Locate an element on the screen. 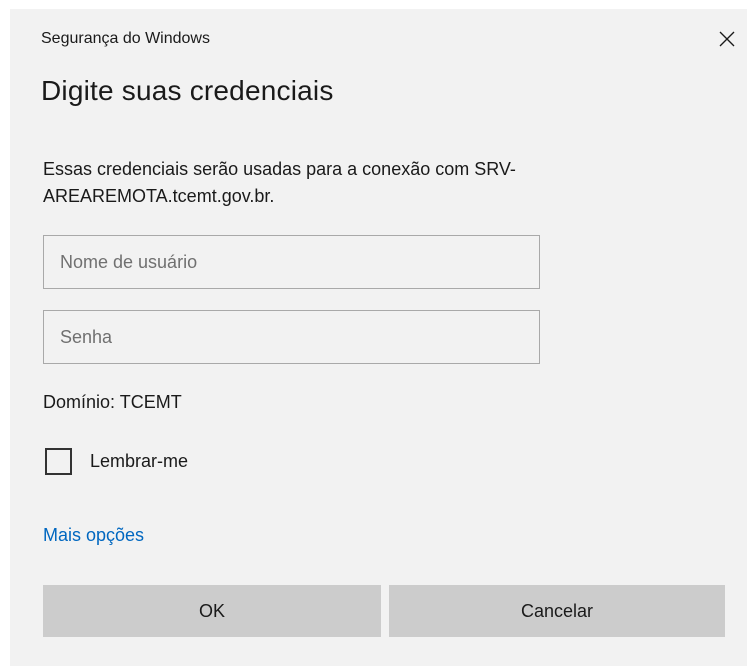 Image resolution: width=747 pixels, height=666 pixels. remember-me-label: Lembrar-me is located at coordinates (139, 460).